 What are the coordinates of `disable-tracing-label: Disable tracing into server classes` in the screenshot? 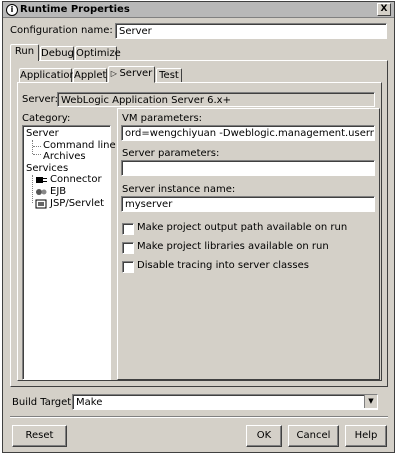 It's located at (223, 265).